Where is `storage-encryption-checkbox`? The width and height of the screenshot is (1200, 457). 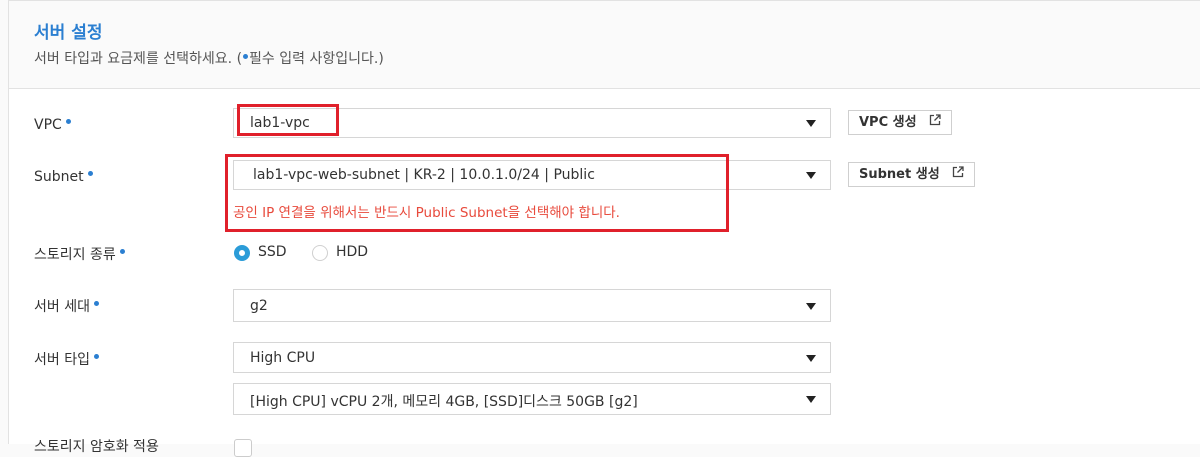
storage-encryption-checkbox is located at coordinates (243, 448).